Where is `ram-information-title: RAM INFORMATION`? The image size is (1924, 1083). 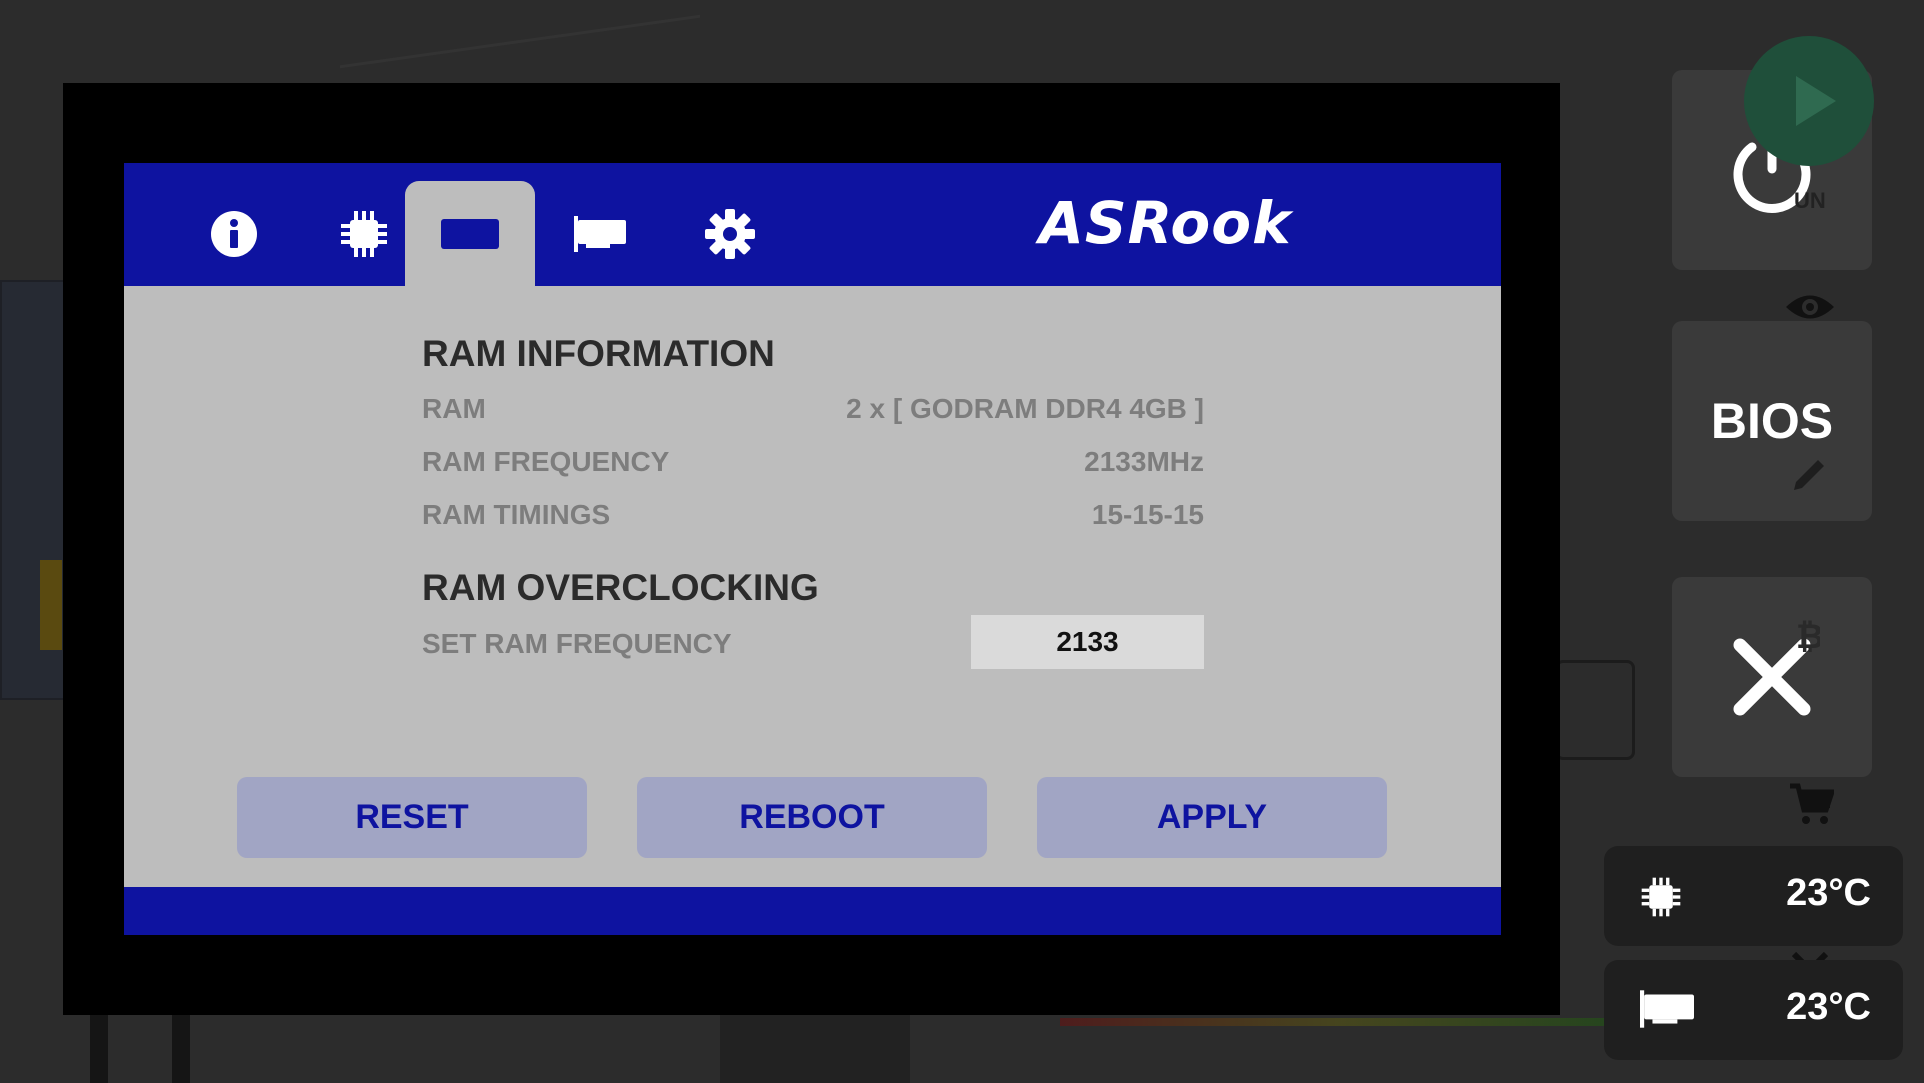 ram-information-title: RAM INFORMATION is located at coordinates (598, 353).